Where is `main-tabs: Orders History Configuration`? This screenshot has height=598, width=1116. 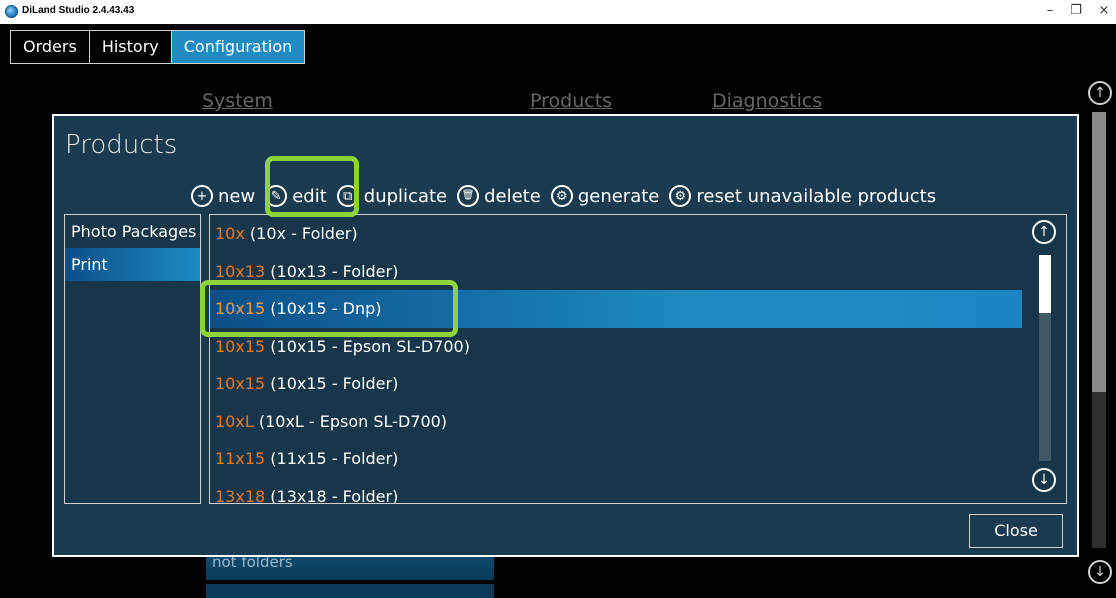 main-tabs: Orders History Configuration is located at coordinates (158, 47).